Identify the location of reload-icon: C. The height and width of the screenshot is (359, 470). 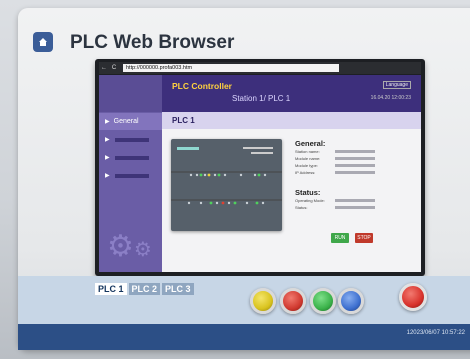
(114, 68).